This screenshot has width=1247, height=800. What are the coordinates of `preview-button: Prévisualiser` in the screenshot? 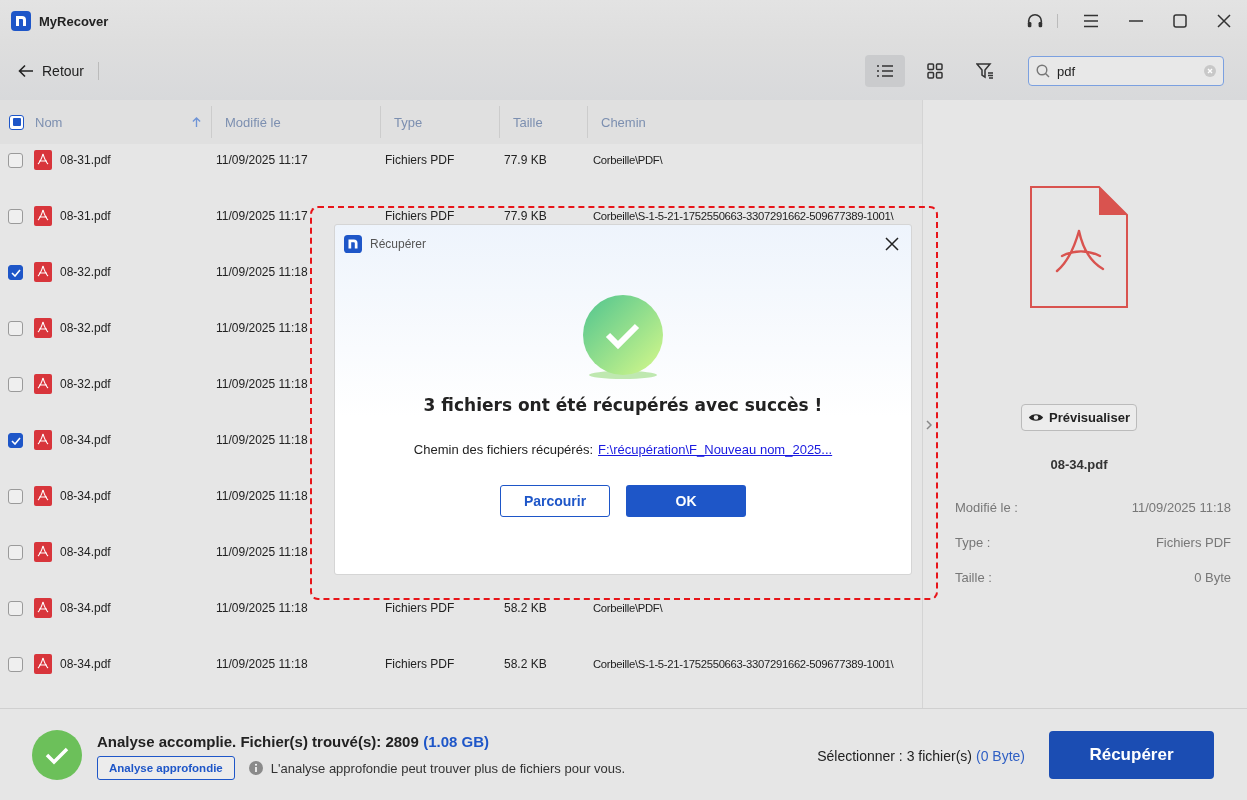 It's located at (1079, 417).